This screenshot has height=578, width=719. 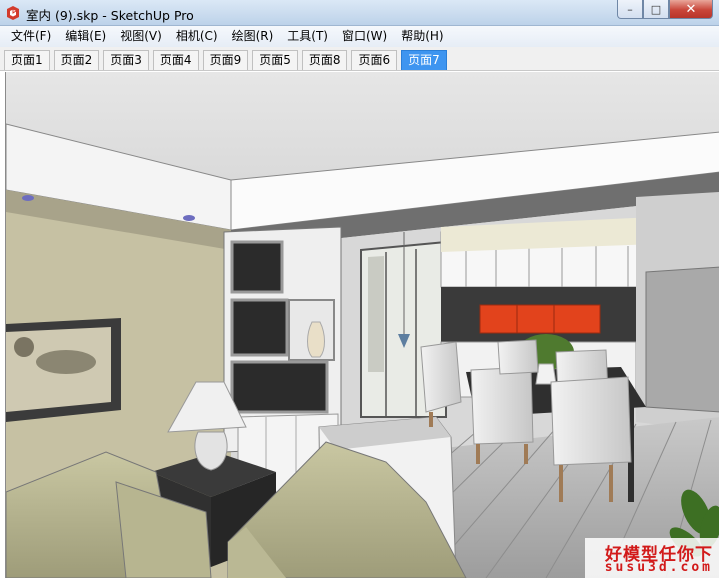 What do you see at coordinates (656, 9) in the screenshot?
I see `maximize-button: □` at bounding box center [656, 9].